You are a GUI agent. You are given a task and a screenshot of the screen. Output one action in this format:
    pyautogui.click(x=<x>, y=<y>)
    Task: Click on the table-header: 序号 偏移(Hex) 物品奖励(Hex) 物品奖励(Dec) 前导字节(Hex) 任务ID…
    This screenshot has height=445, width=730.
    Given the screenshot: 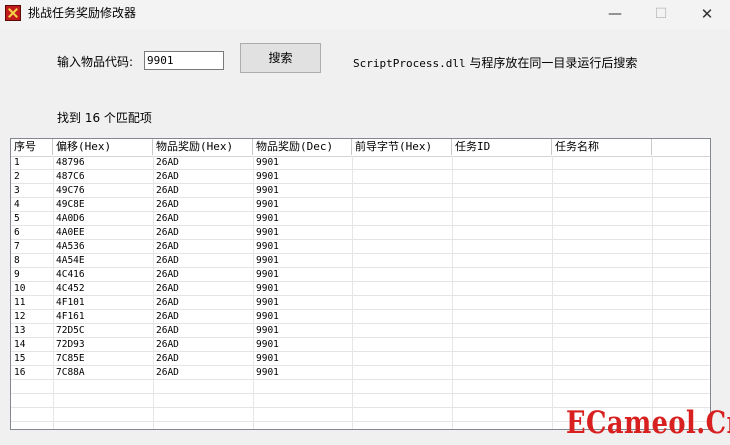 What is the action you would take?
    pyautogui.click(x=360, y=148)
    